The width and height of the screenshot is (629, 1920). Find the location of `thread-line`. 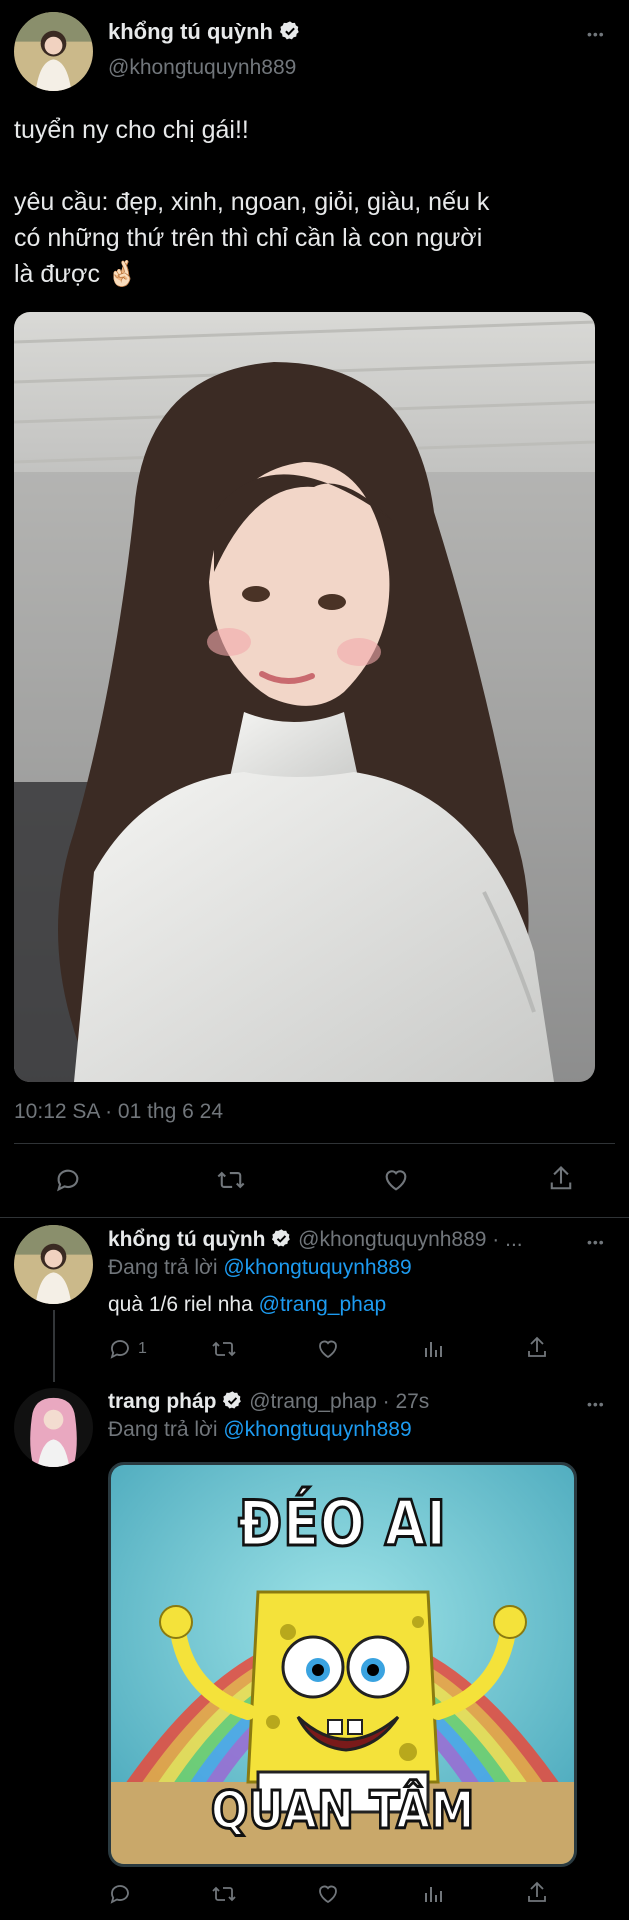

thread-line is located at coordinates (54, 1346).